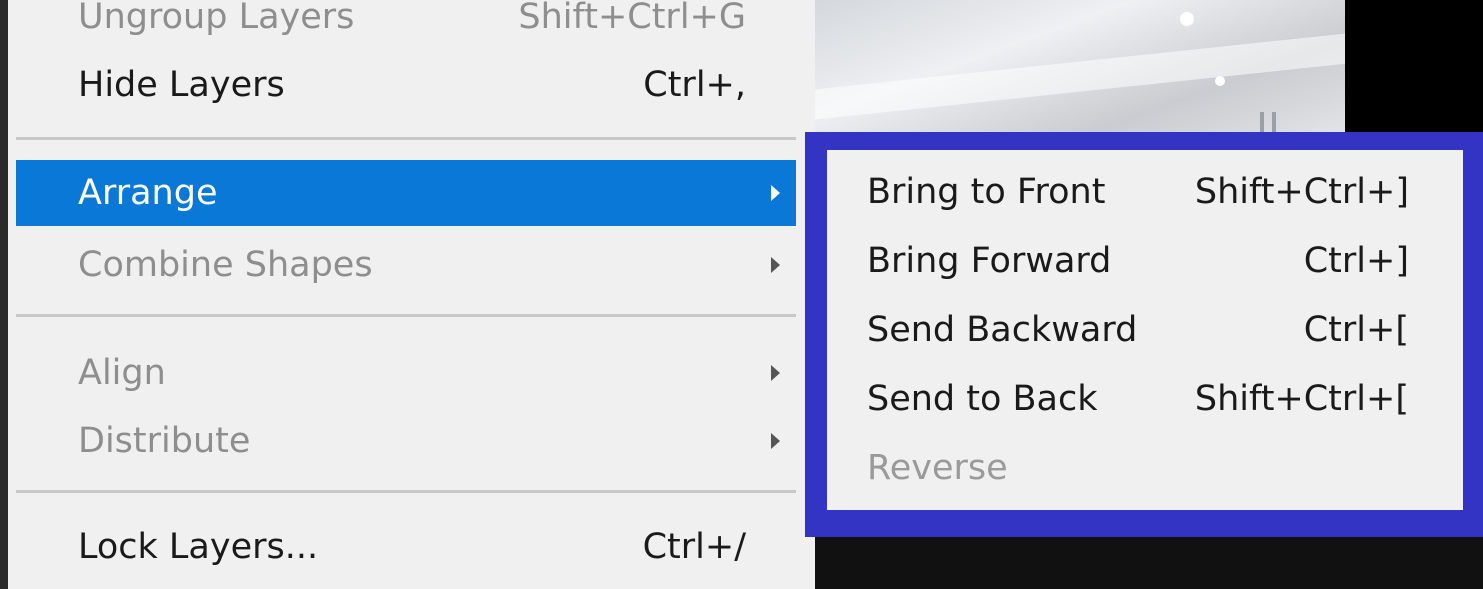 The height and width of the screenshot is (589, 1483). Describe the element at coordinates (1002, 330) in the screenshot. I see `submenu-item-label: Send Backward` at that location.